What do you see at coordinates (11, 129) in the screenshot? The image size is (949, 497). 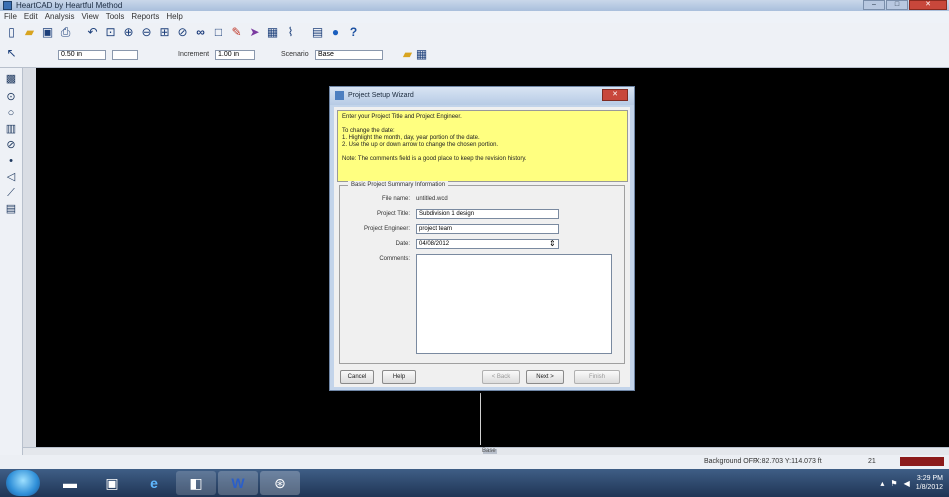 I see `building-tool-icon: ▥` at bounding box center [11, 129].